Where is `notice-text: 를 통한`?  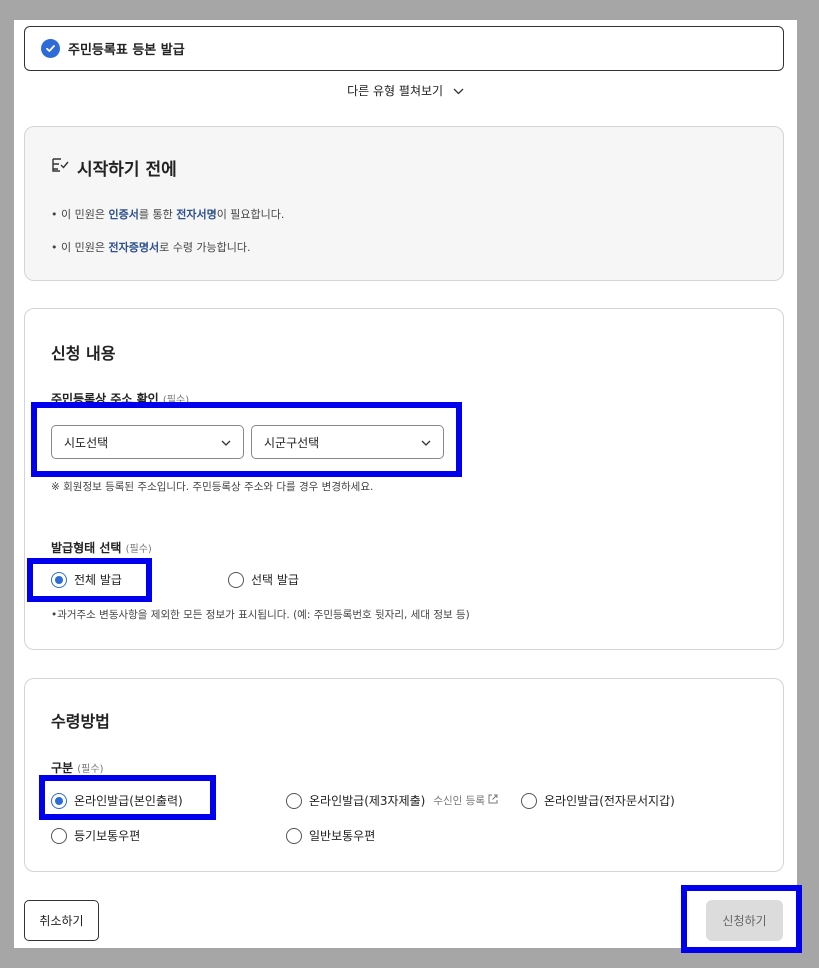
notice-text: 를 통한 is located at coordinates (157, 214).